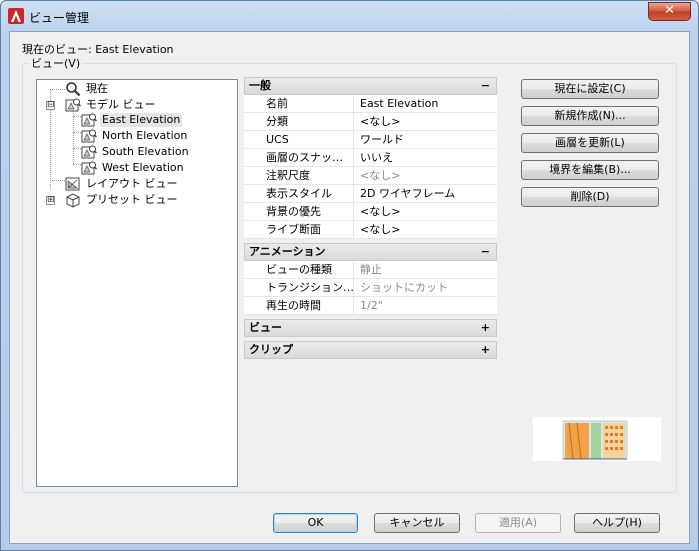 The height and width of the screenshot is (551, 699). I want to click on tree-item-current: 現在, so click(87, 89).